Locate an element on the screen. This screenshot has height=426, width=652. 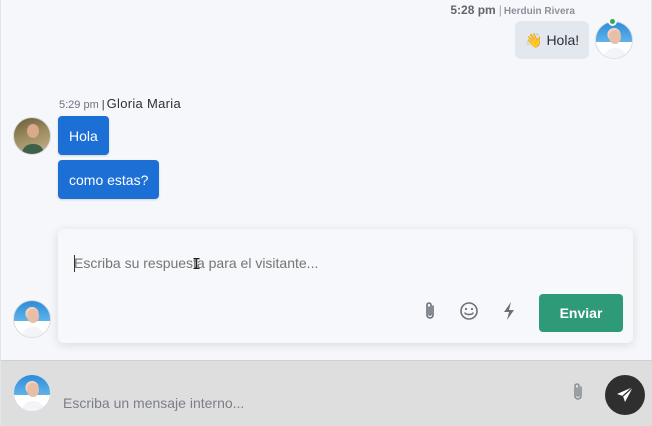
send-internal-button is located at coordinates (625, 395).